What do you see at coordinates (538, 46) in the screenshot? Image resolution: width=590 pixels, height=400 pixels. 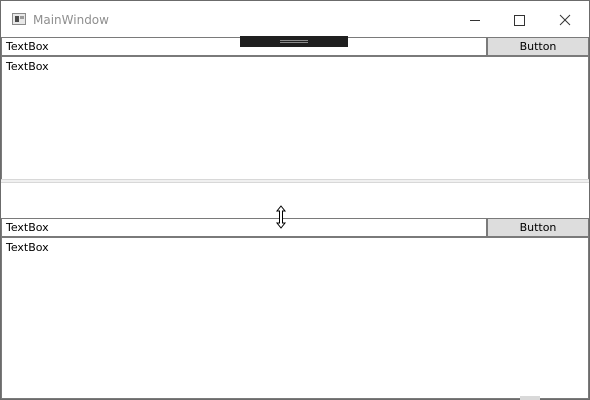 I see `top-button: Button` at bounding box center [538, 46].